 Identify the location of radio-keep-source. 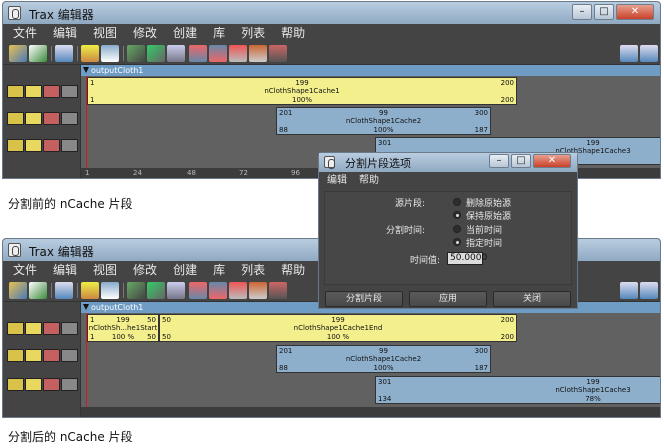
(457, 215).